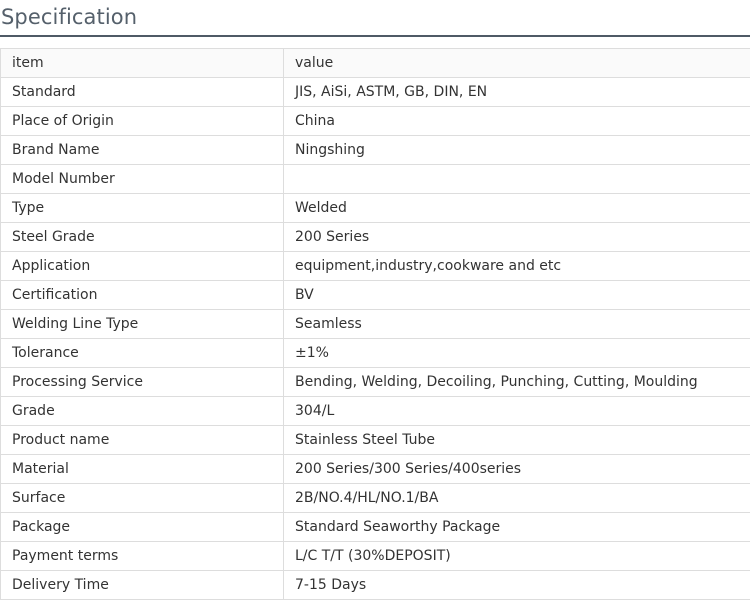 This screenshot has height=602, width=750. I want to click on row-value-cell: 2B/NO.4/HL/NO.1/BA, so click(516, 498).